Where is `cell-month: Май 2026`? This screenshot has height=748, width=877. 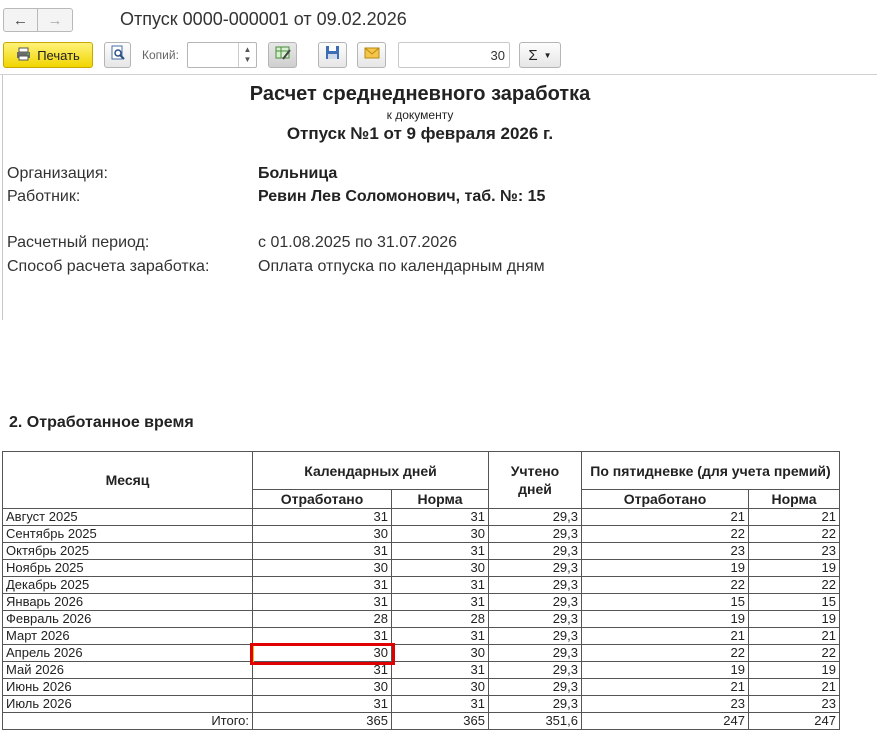
cell-month: Май 2026 is located at coordinates (127, 670).